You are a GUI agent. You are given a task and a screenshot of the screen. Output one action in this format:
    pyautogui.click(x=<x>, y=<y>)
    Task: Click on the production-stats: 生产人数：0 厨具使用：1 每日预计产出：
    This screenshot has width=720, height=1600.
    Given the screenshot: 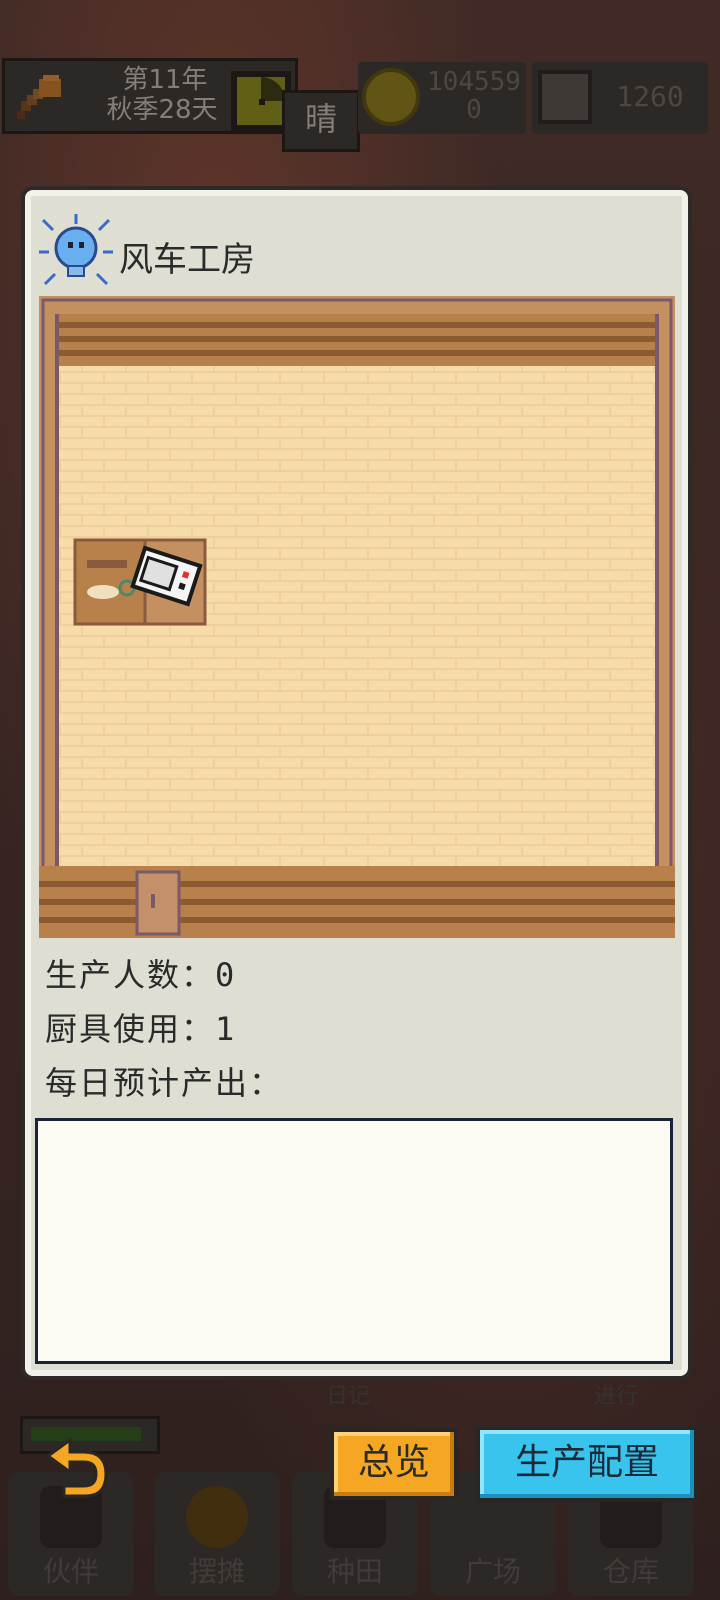 What is the action you would take?
    pyautogui.click(x=355, y=1029)
    